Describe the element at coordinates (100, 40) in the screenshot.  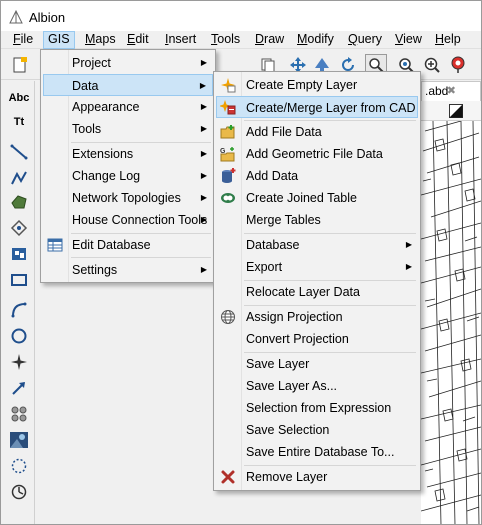
I see `menu-maps: Maps` at that location.